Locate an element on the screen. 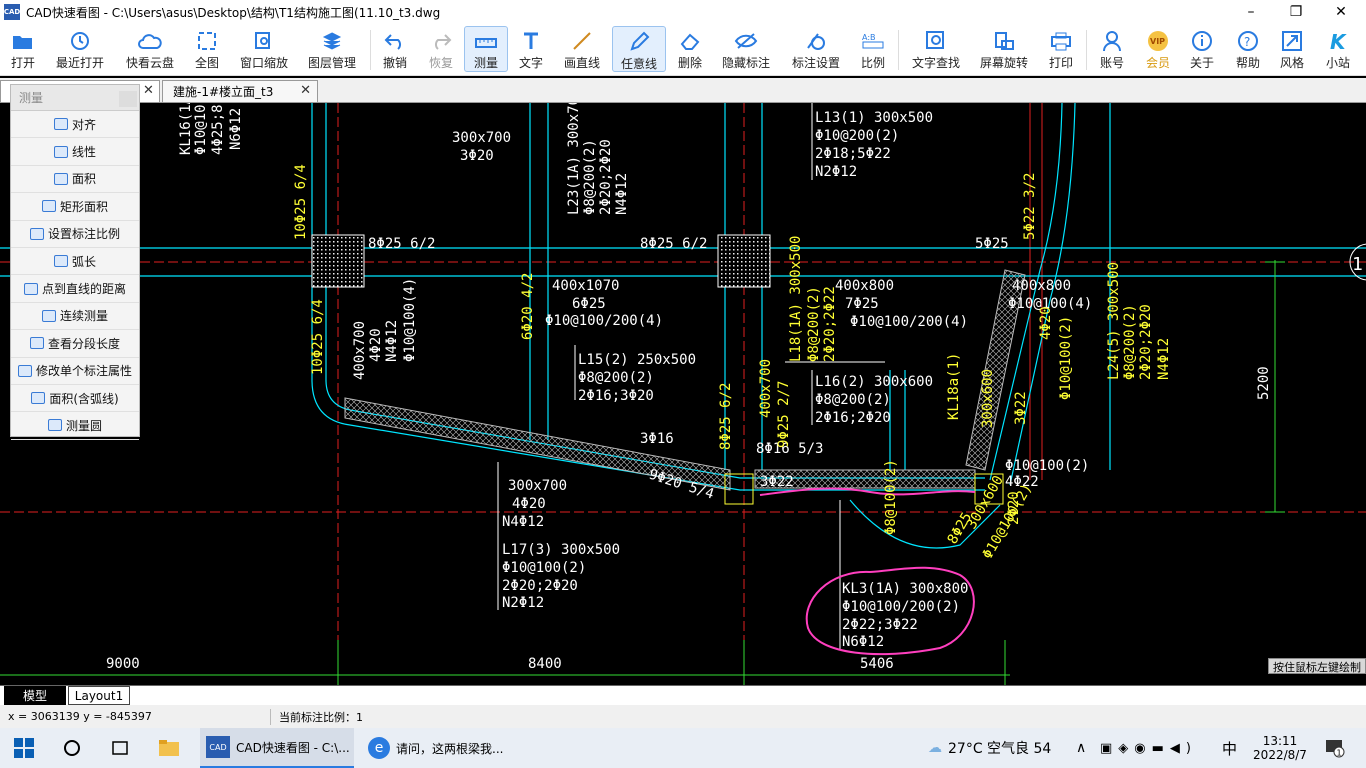  drawing-hint: 按住鼠标左键绘制 is located at coordinates (1317, 666).